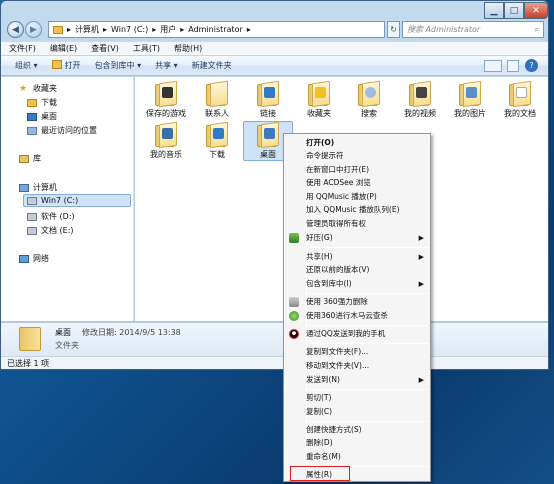 Image resolution: width=554 pixels, height=484 pixels. I want to click on folder-label: 我的文档, so click(520, 113).